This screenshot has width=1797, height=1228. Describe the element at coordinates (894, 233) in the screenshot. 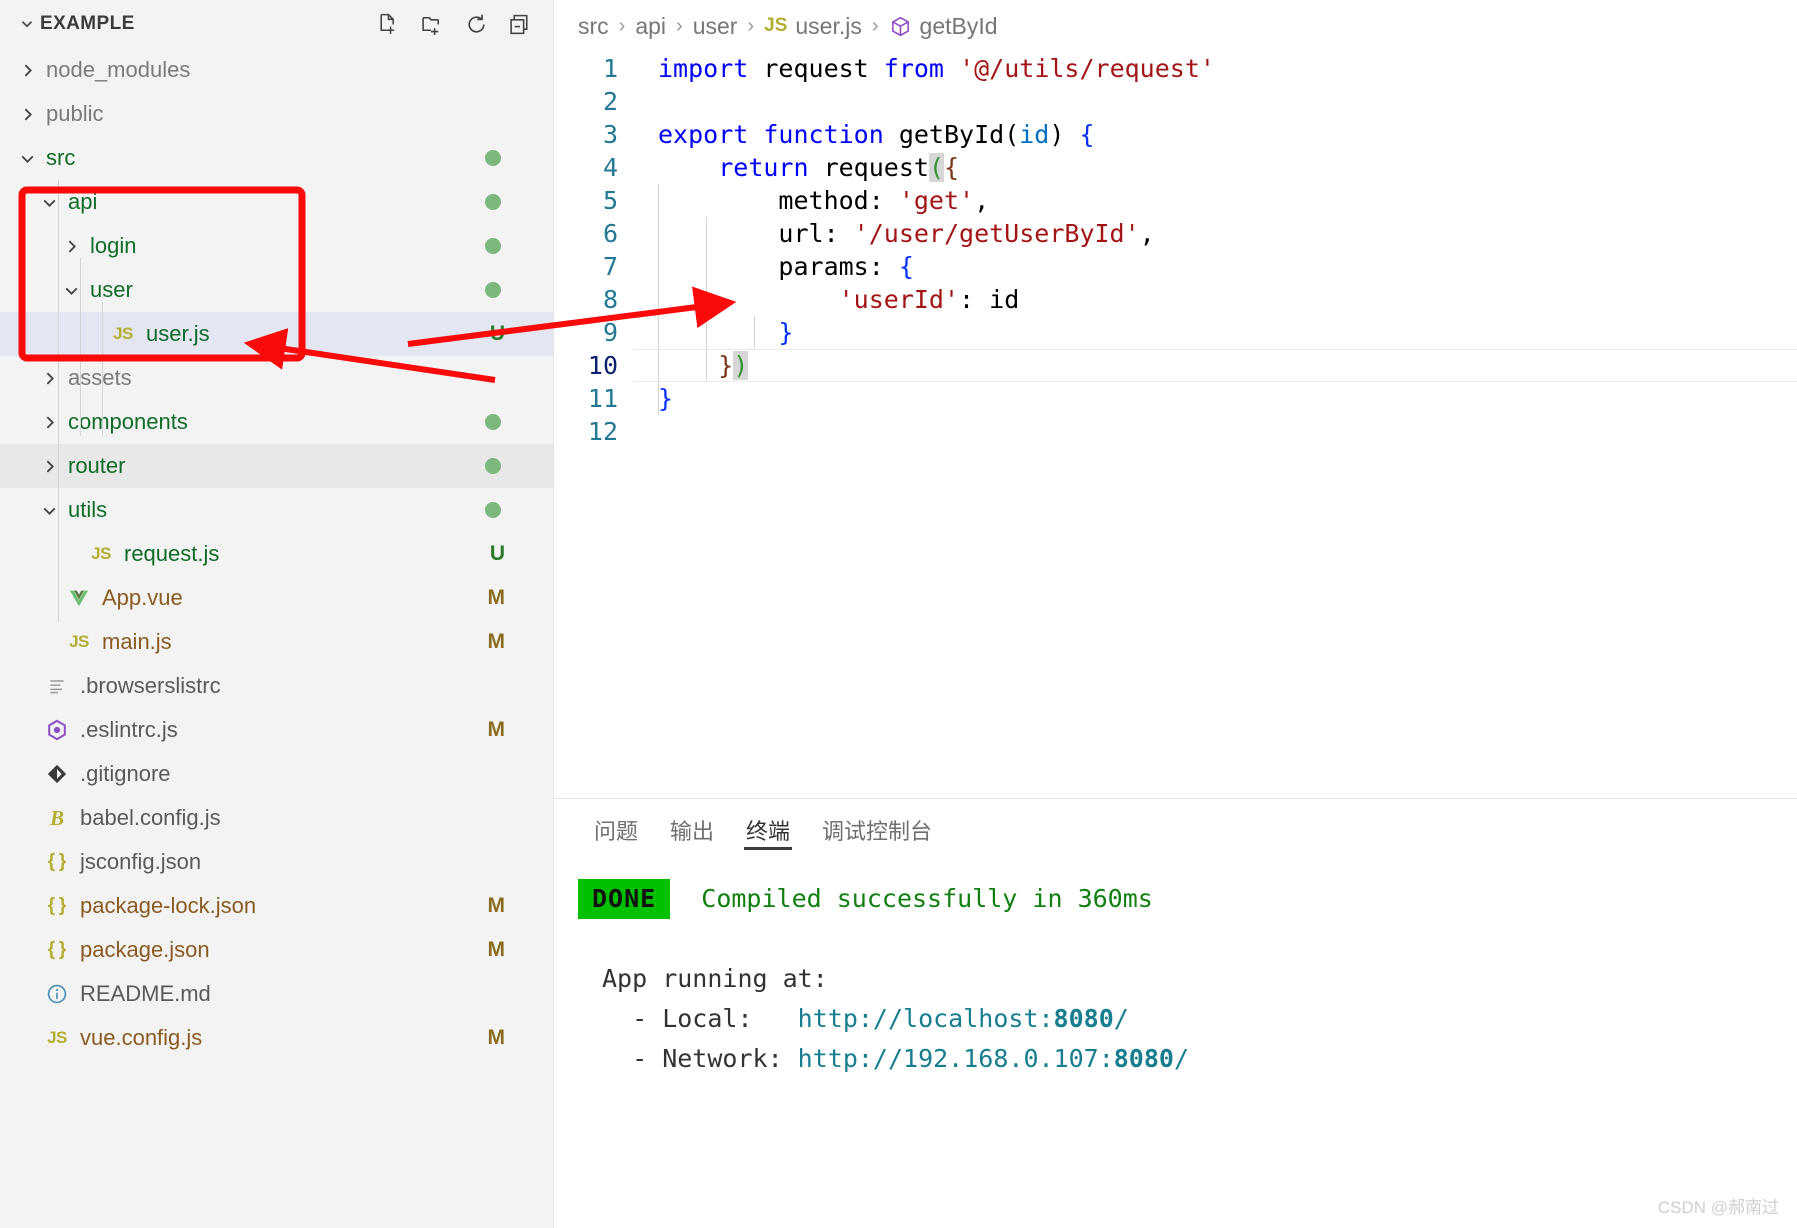

I see `line-content: url: '/user/getUserById',` at that location.